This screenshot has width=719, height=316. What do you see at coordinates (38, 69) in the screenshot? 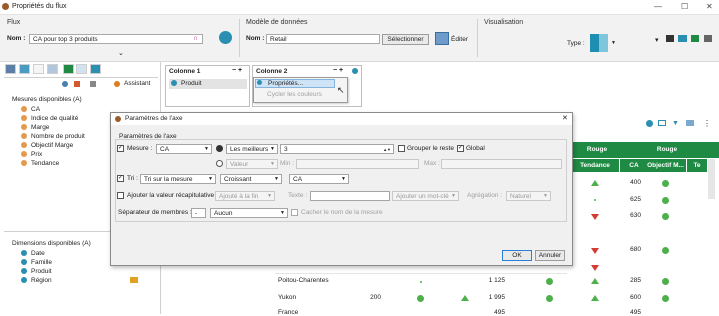
I see `text-tab-icon` at bounding box center [38, 69].